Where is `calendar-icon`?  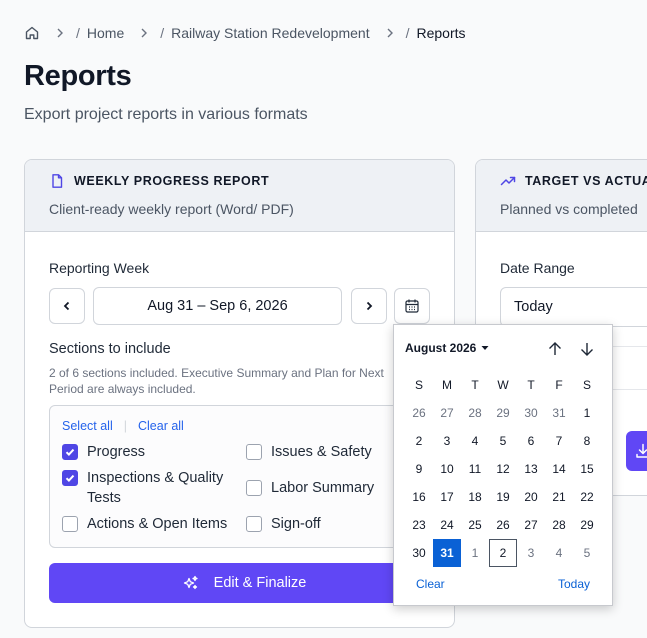
calendar-icon is located at coordinates (412, 306).